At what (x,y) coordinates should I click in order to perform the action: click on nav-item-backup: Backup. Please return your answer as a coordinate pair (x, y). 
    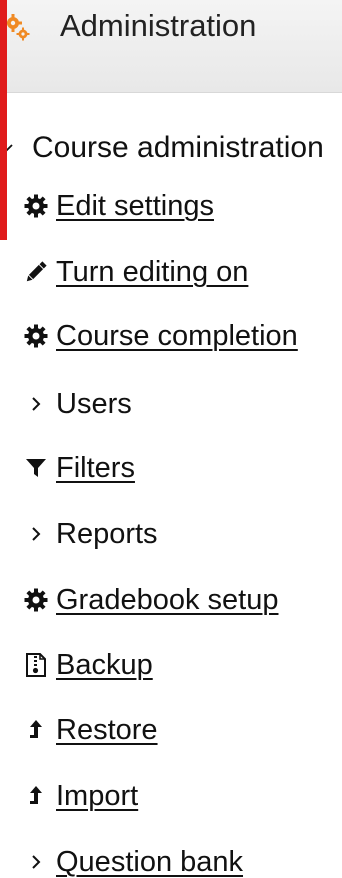
    Looking at the image, I should click on (84, 665).